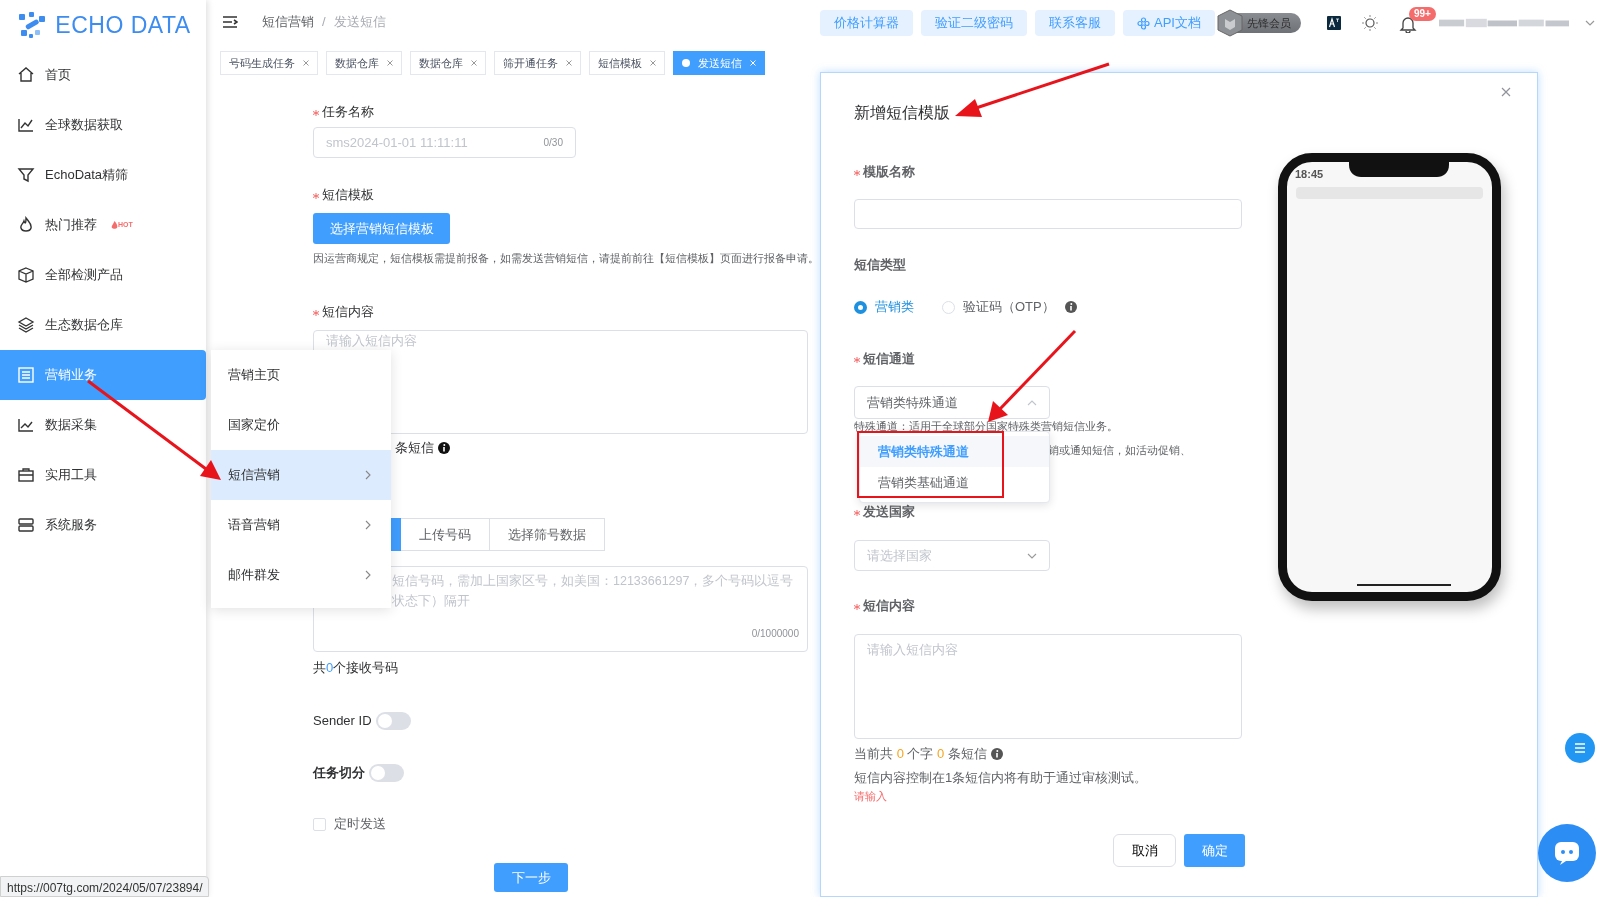 Image resolution: width=1614 pixels, height=897 pixels. Describe the element at coordinates (775, 634) in the screenshot. I see `char-counter: 0/1000000` at that location.